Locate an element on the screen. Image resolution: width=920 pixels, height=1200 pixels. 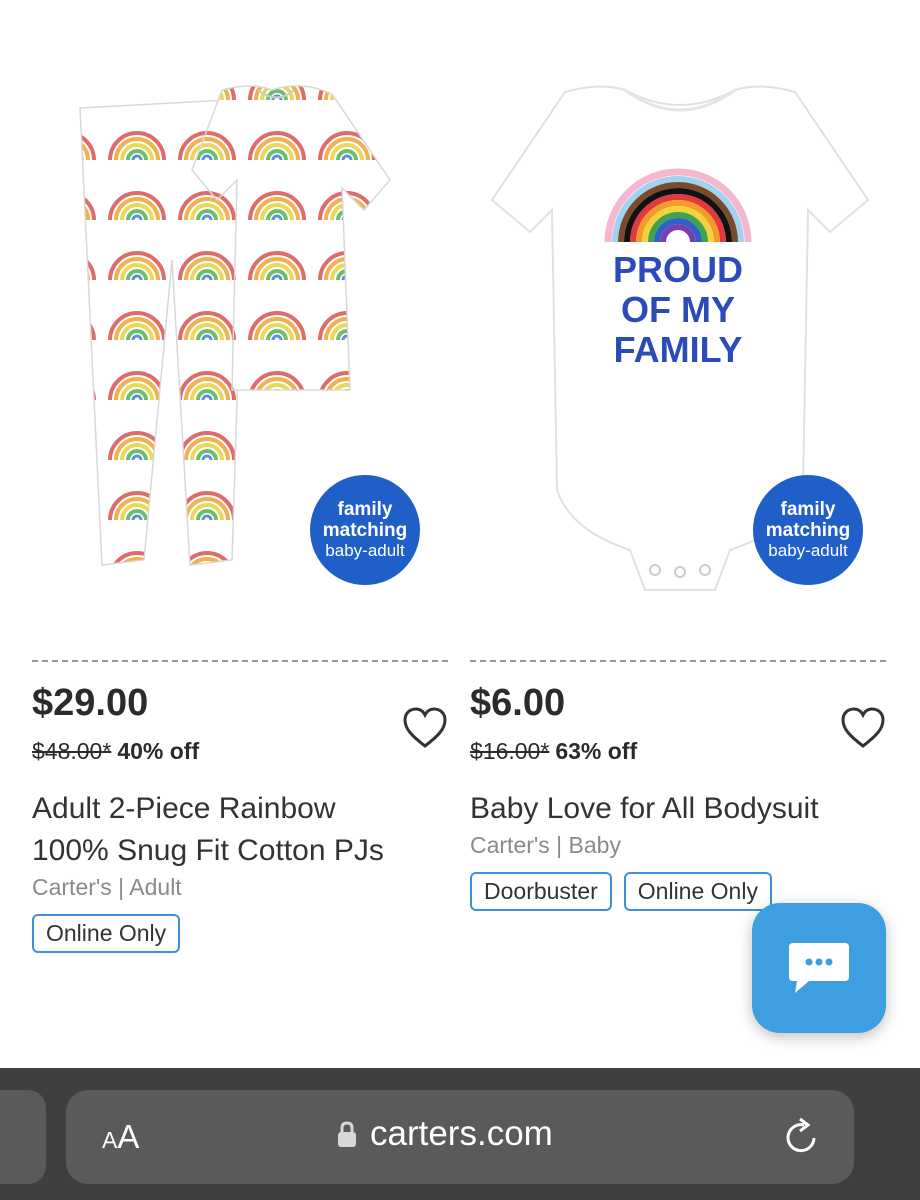
shirt-text-line-2: OF MY is located at coordinates (678, 309).